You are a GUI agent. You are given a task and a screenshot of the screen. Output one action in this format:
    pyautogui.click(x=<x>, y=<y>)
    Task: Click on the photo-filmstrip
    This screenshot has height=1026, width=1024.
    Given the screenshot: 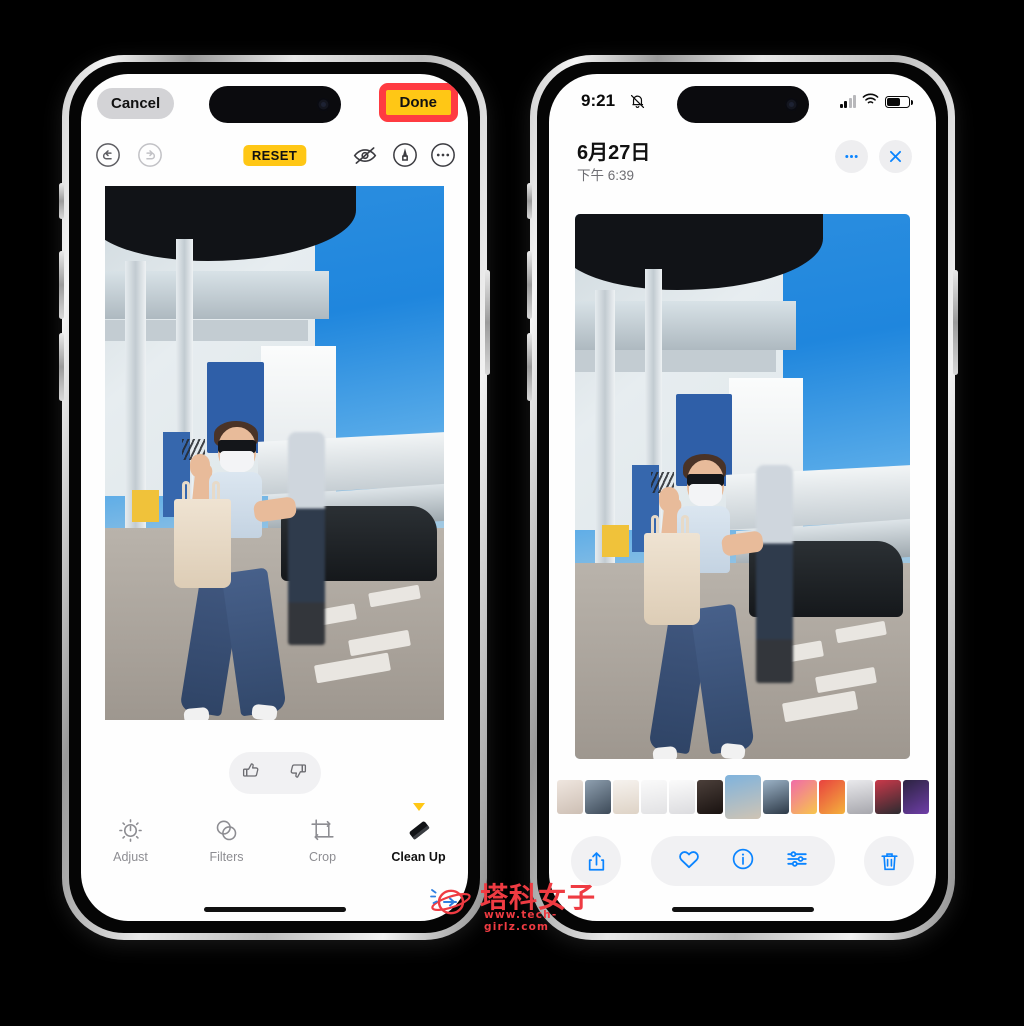 What is the action you would take?
    pyautogui.click(x=742, y=797)
    